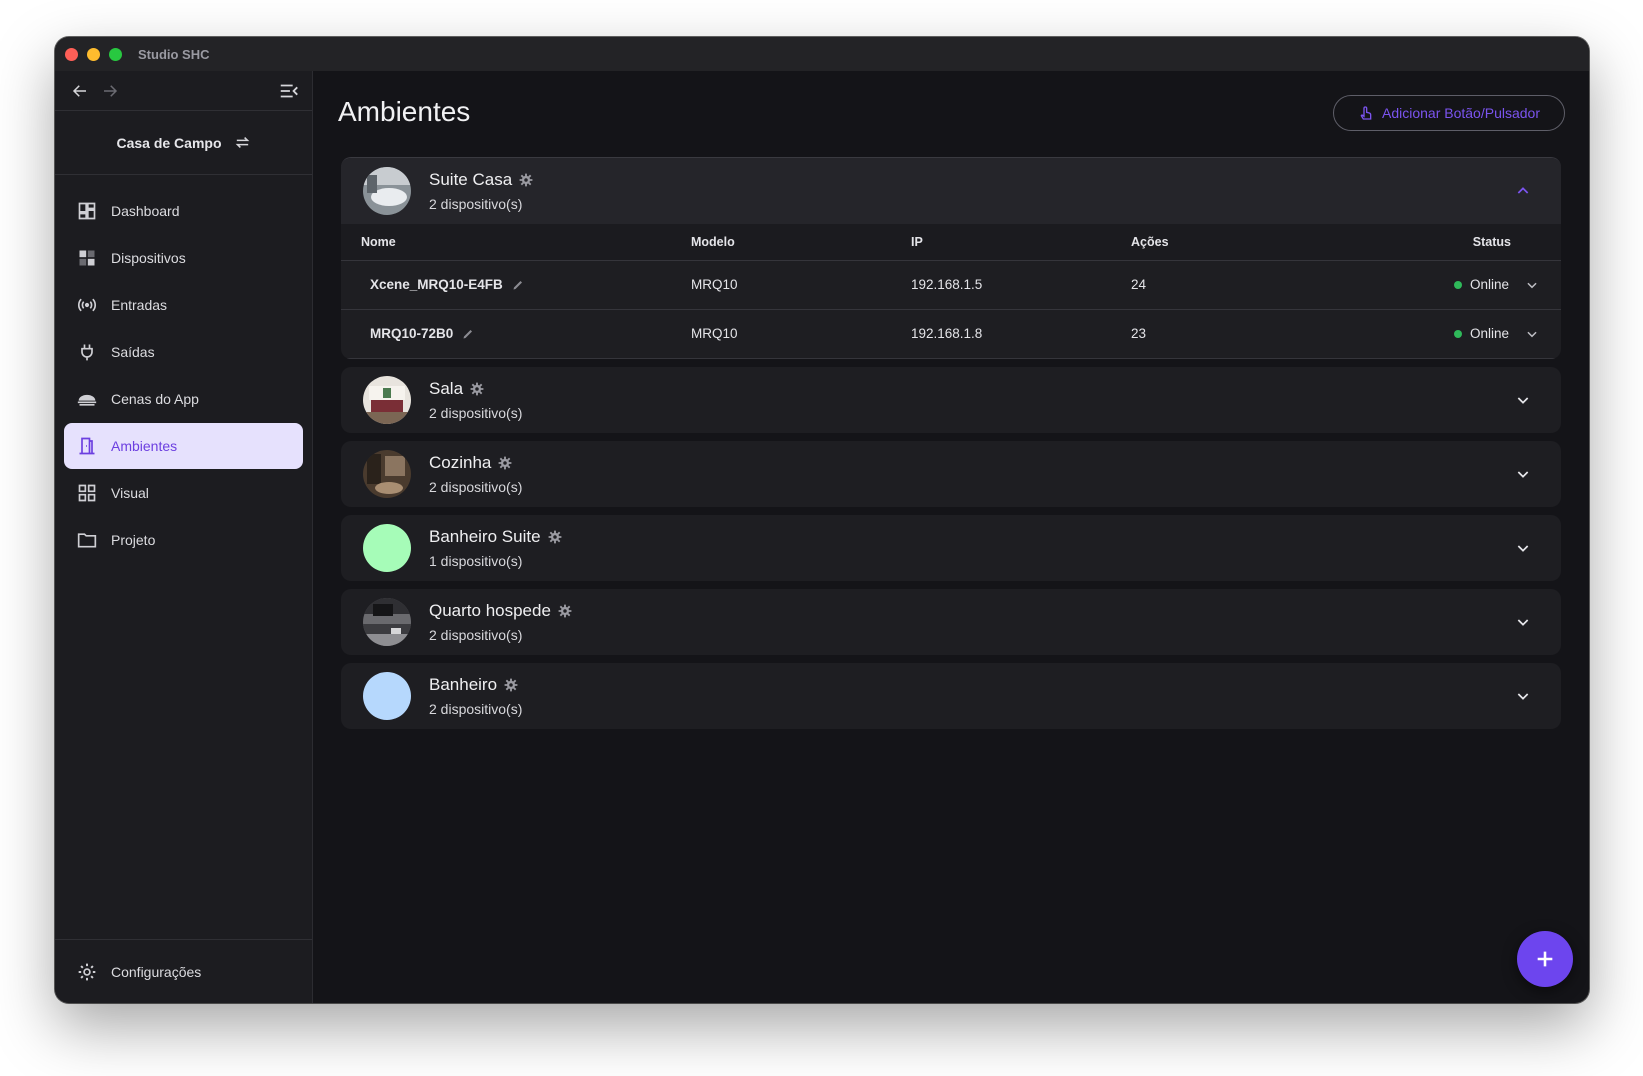  What do you see at coordinates (1236, 242) in the screenshot?
I see `column-header-actions: Ações` at bounding box center [1236, 242].